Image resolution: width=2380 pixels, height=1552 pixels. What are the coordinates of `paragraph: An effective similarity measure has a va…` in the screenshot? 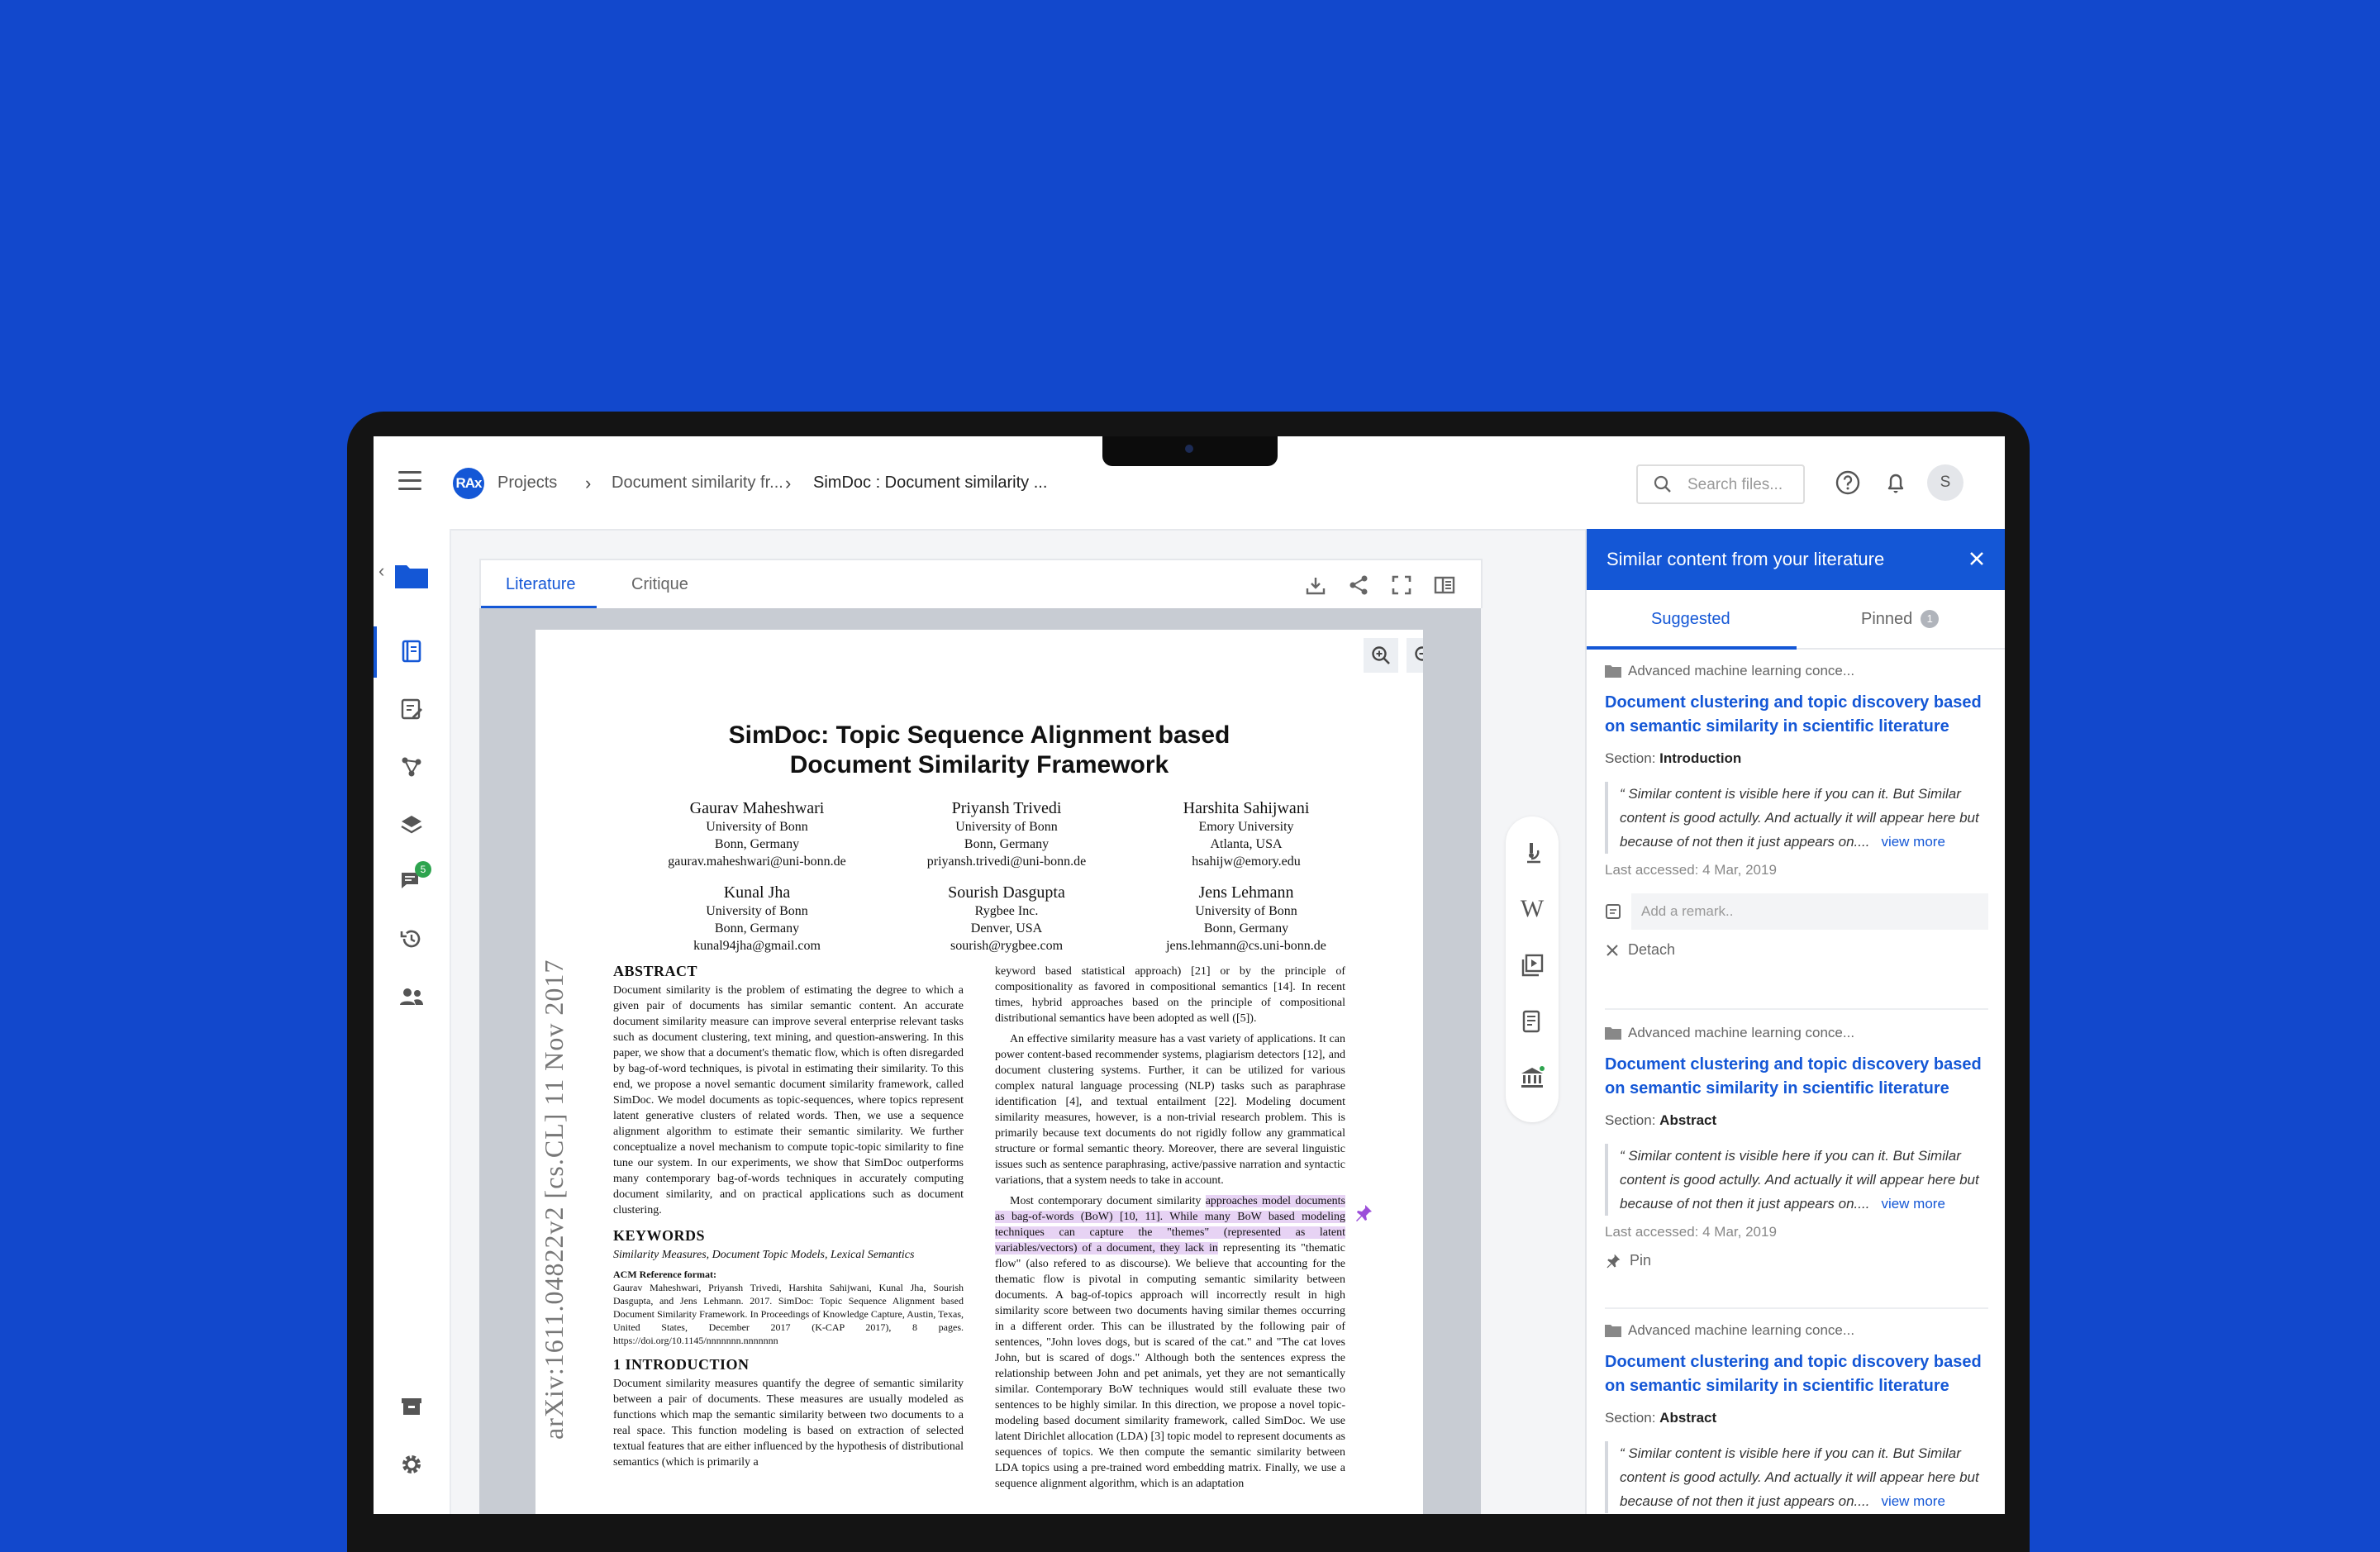 It's located at (1170, 1109).